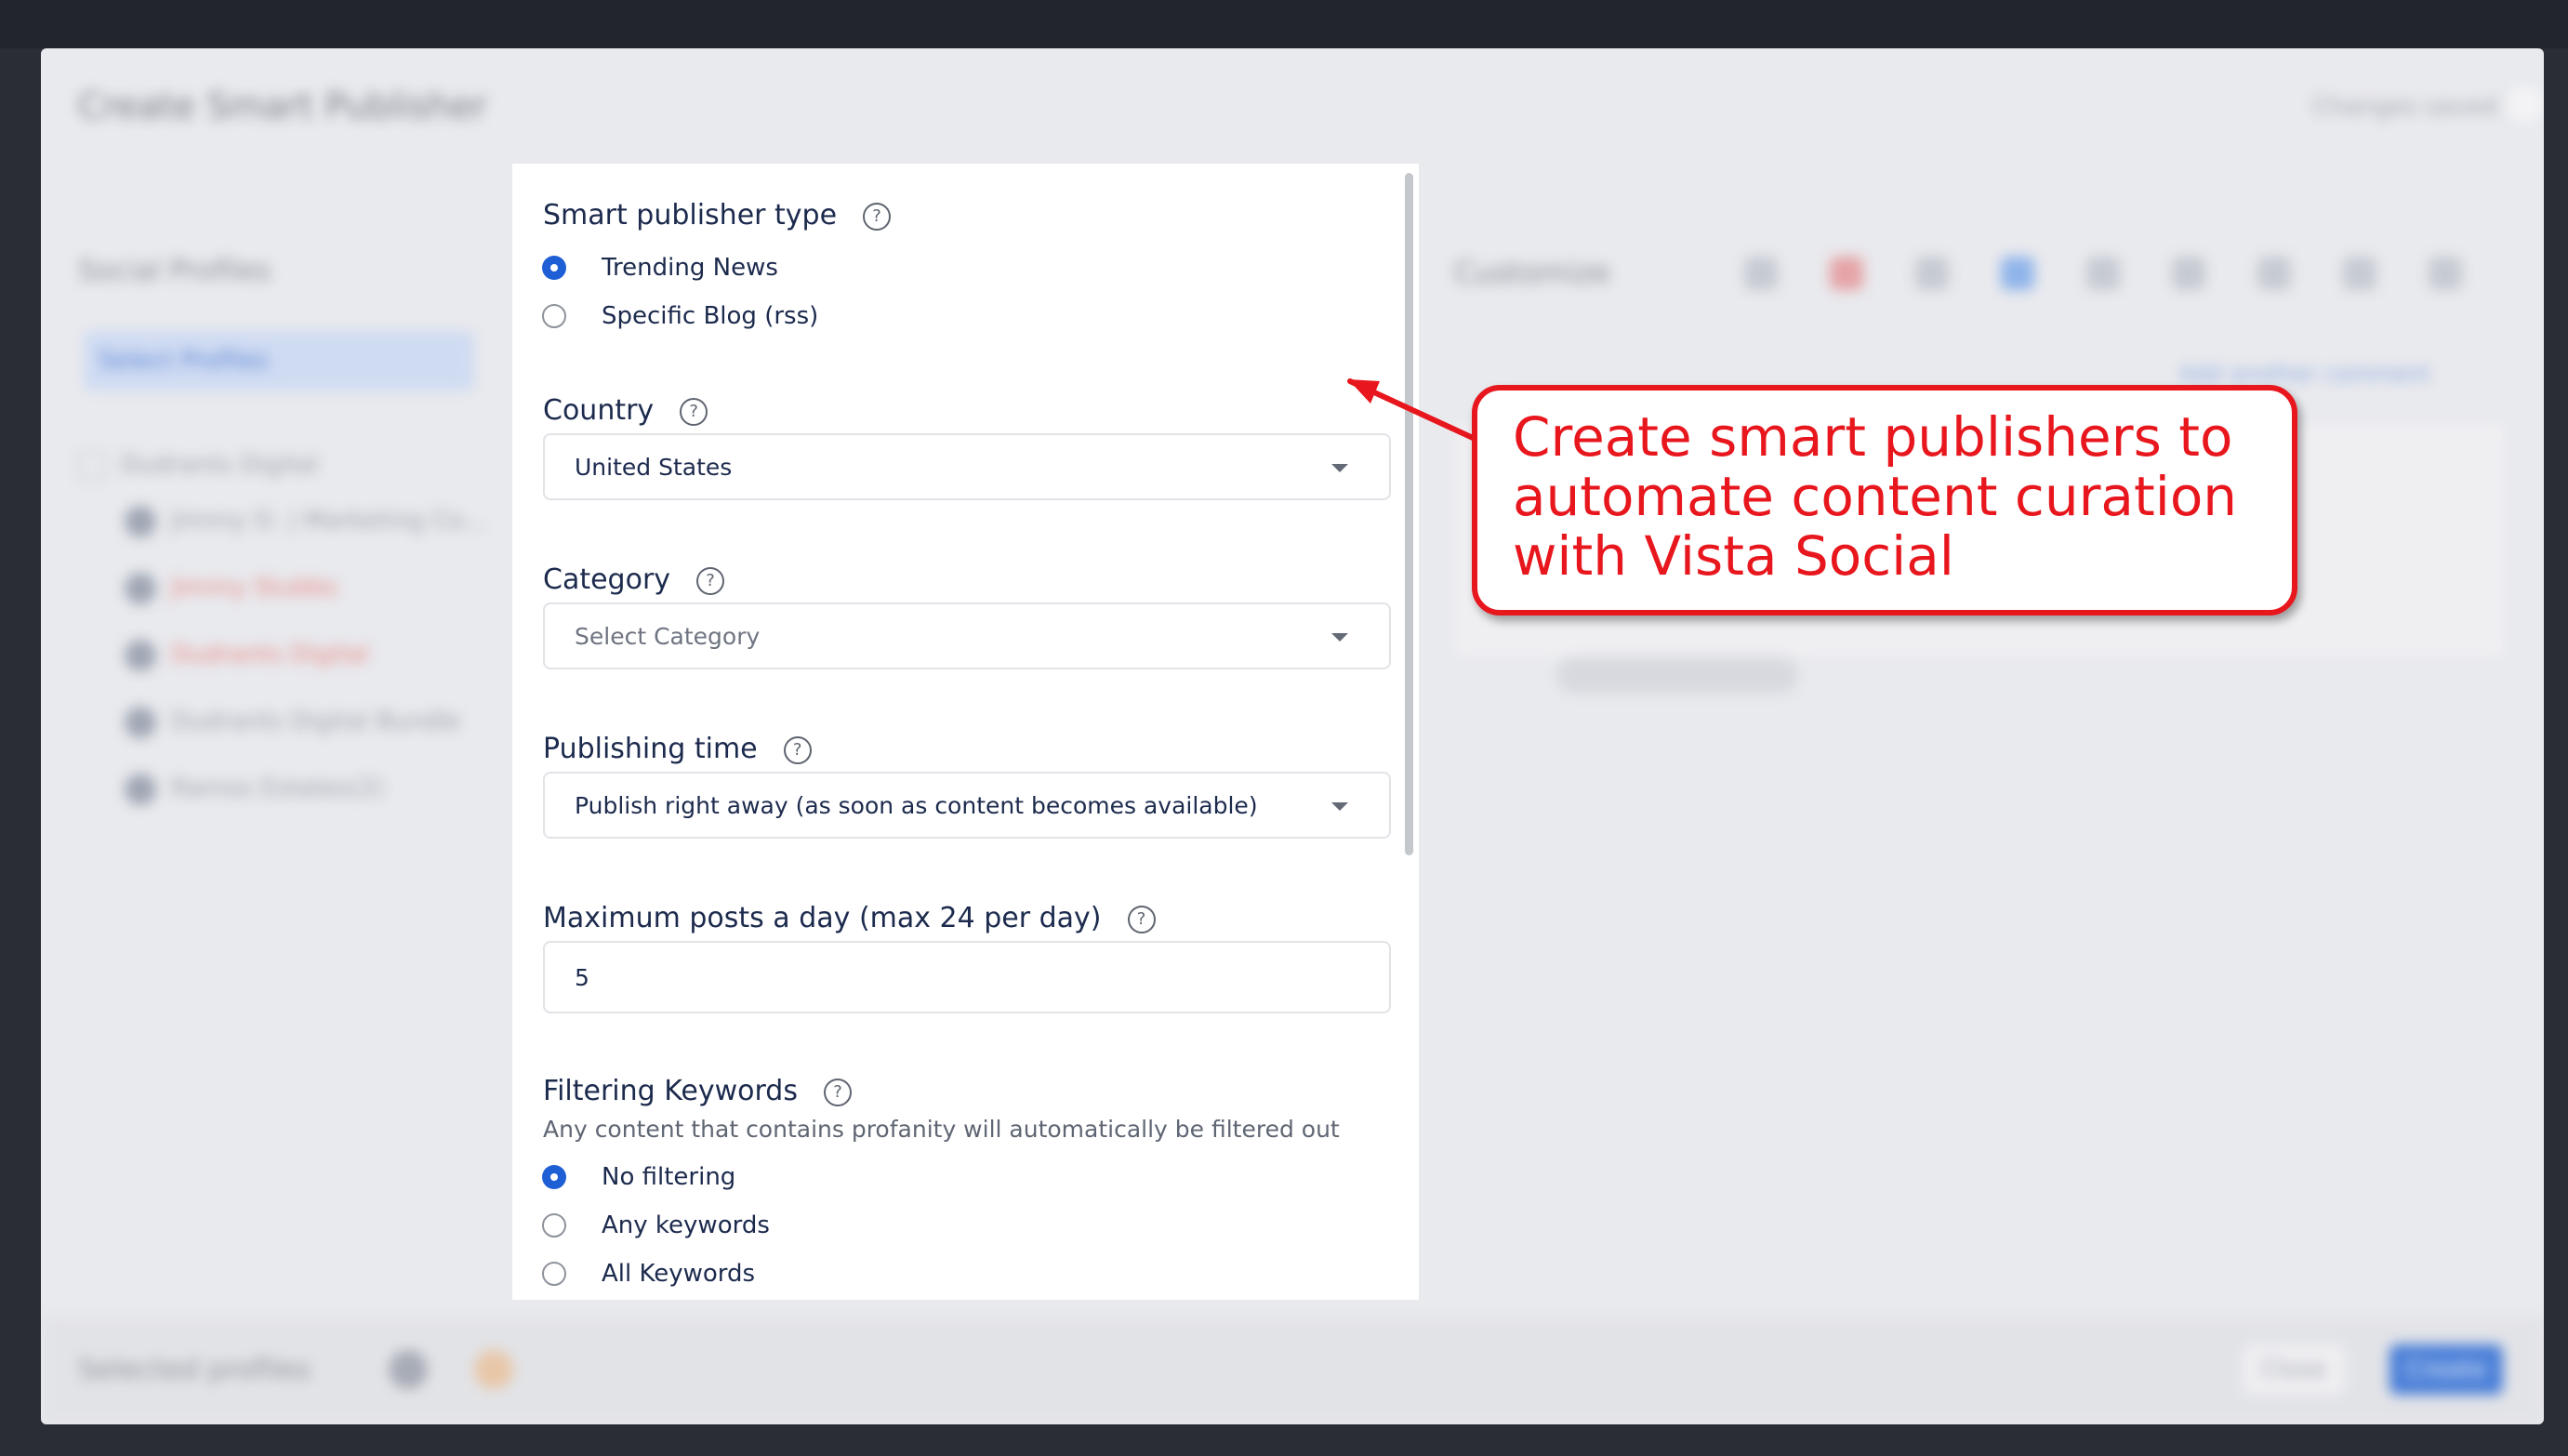 The image size is (2568, 1456). I want to click on max-posts-input, so click(967, 977).